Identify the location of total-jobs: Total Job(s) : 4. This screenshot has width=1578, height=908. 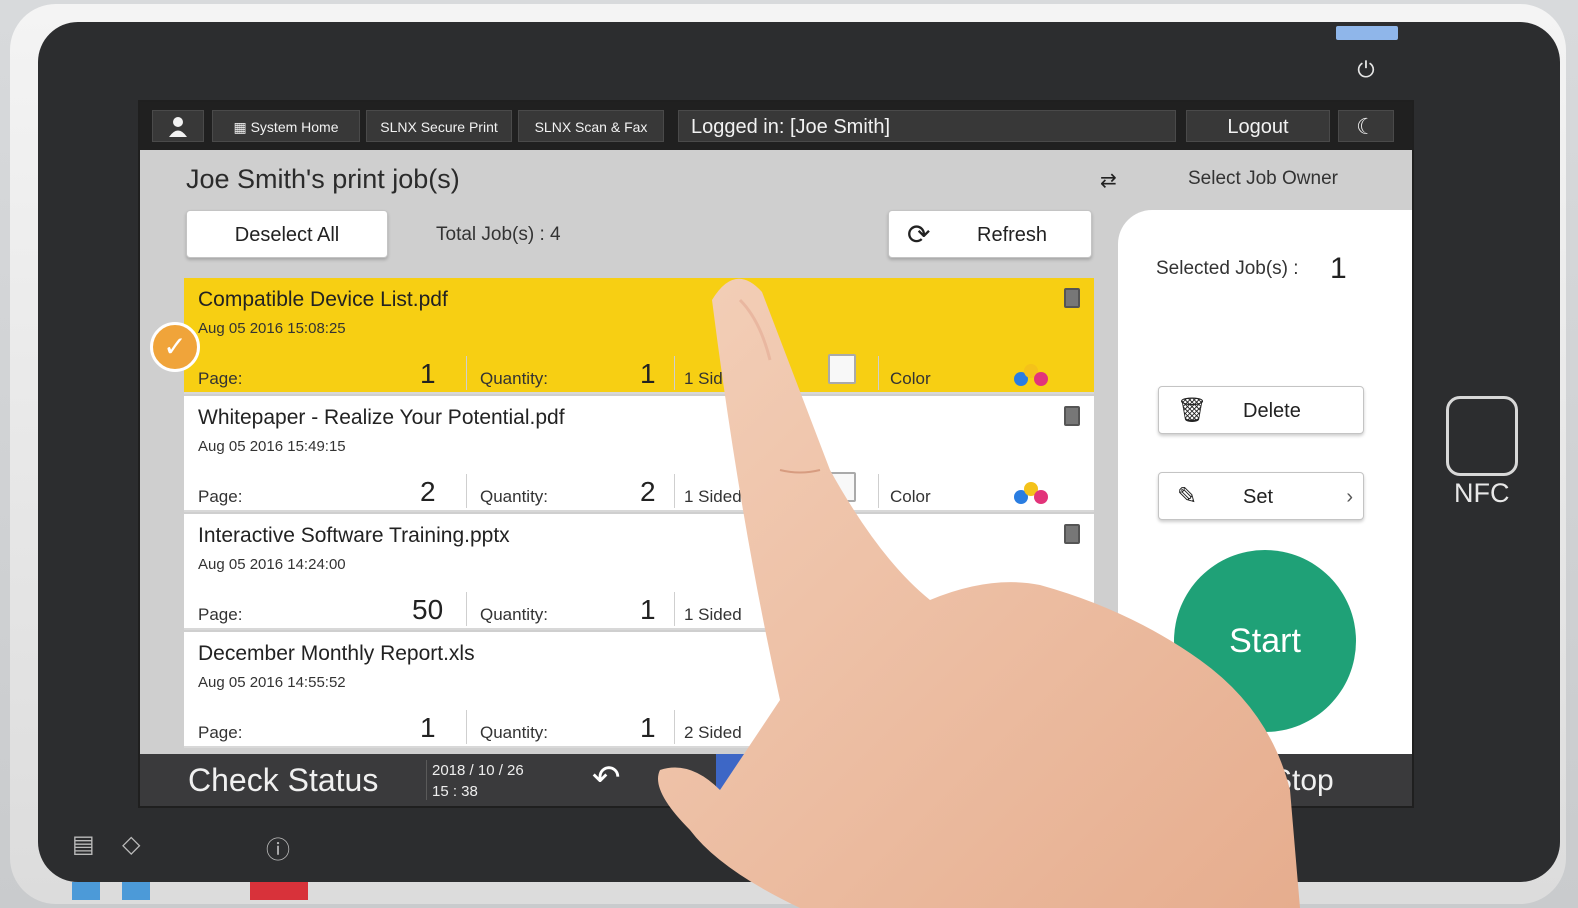
(498, 234).